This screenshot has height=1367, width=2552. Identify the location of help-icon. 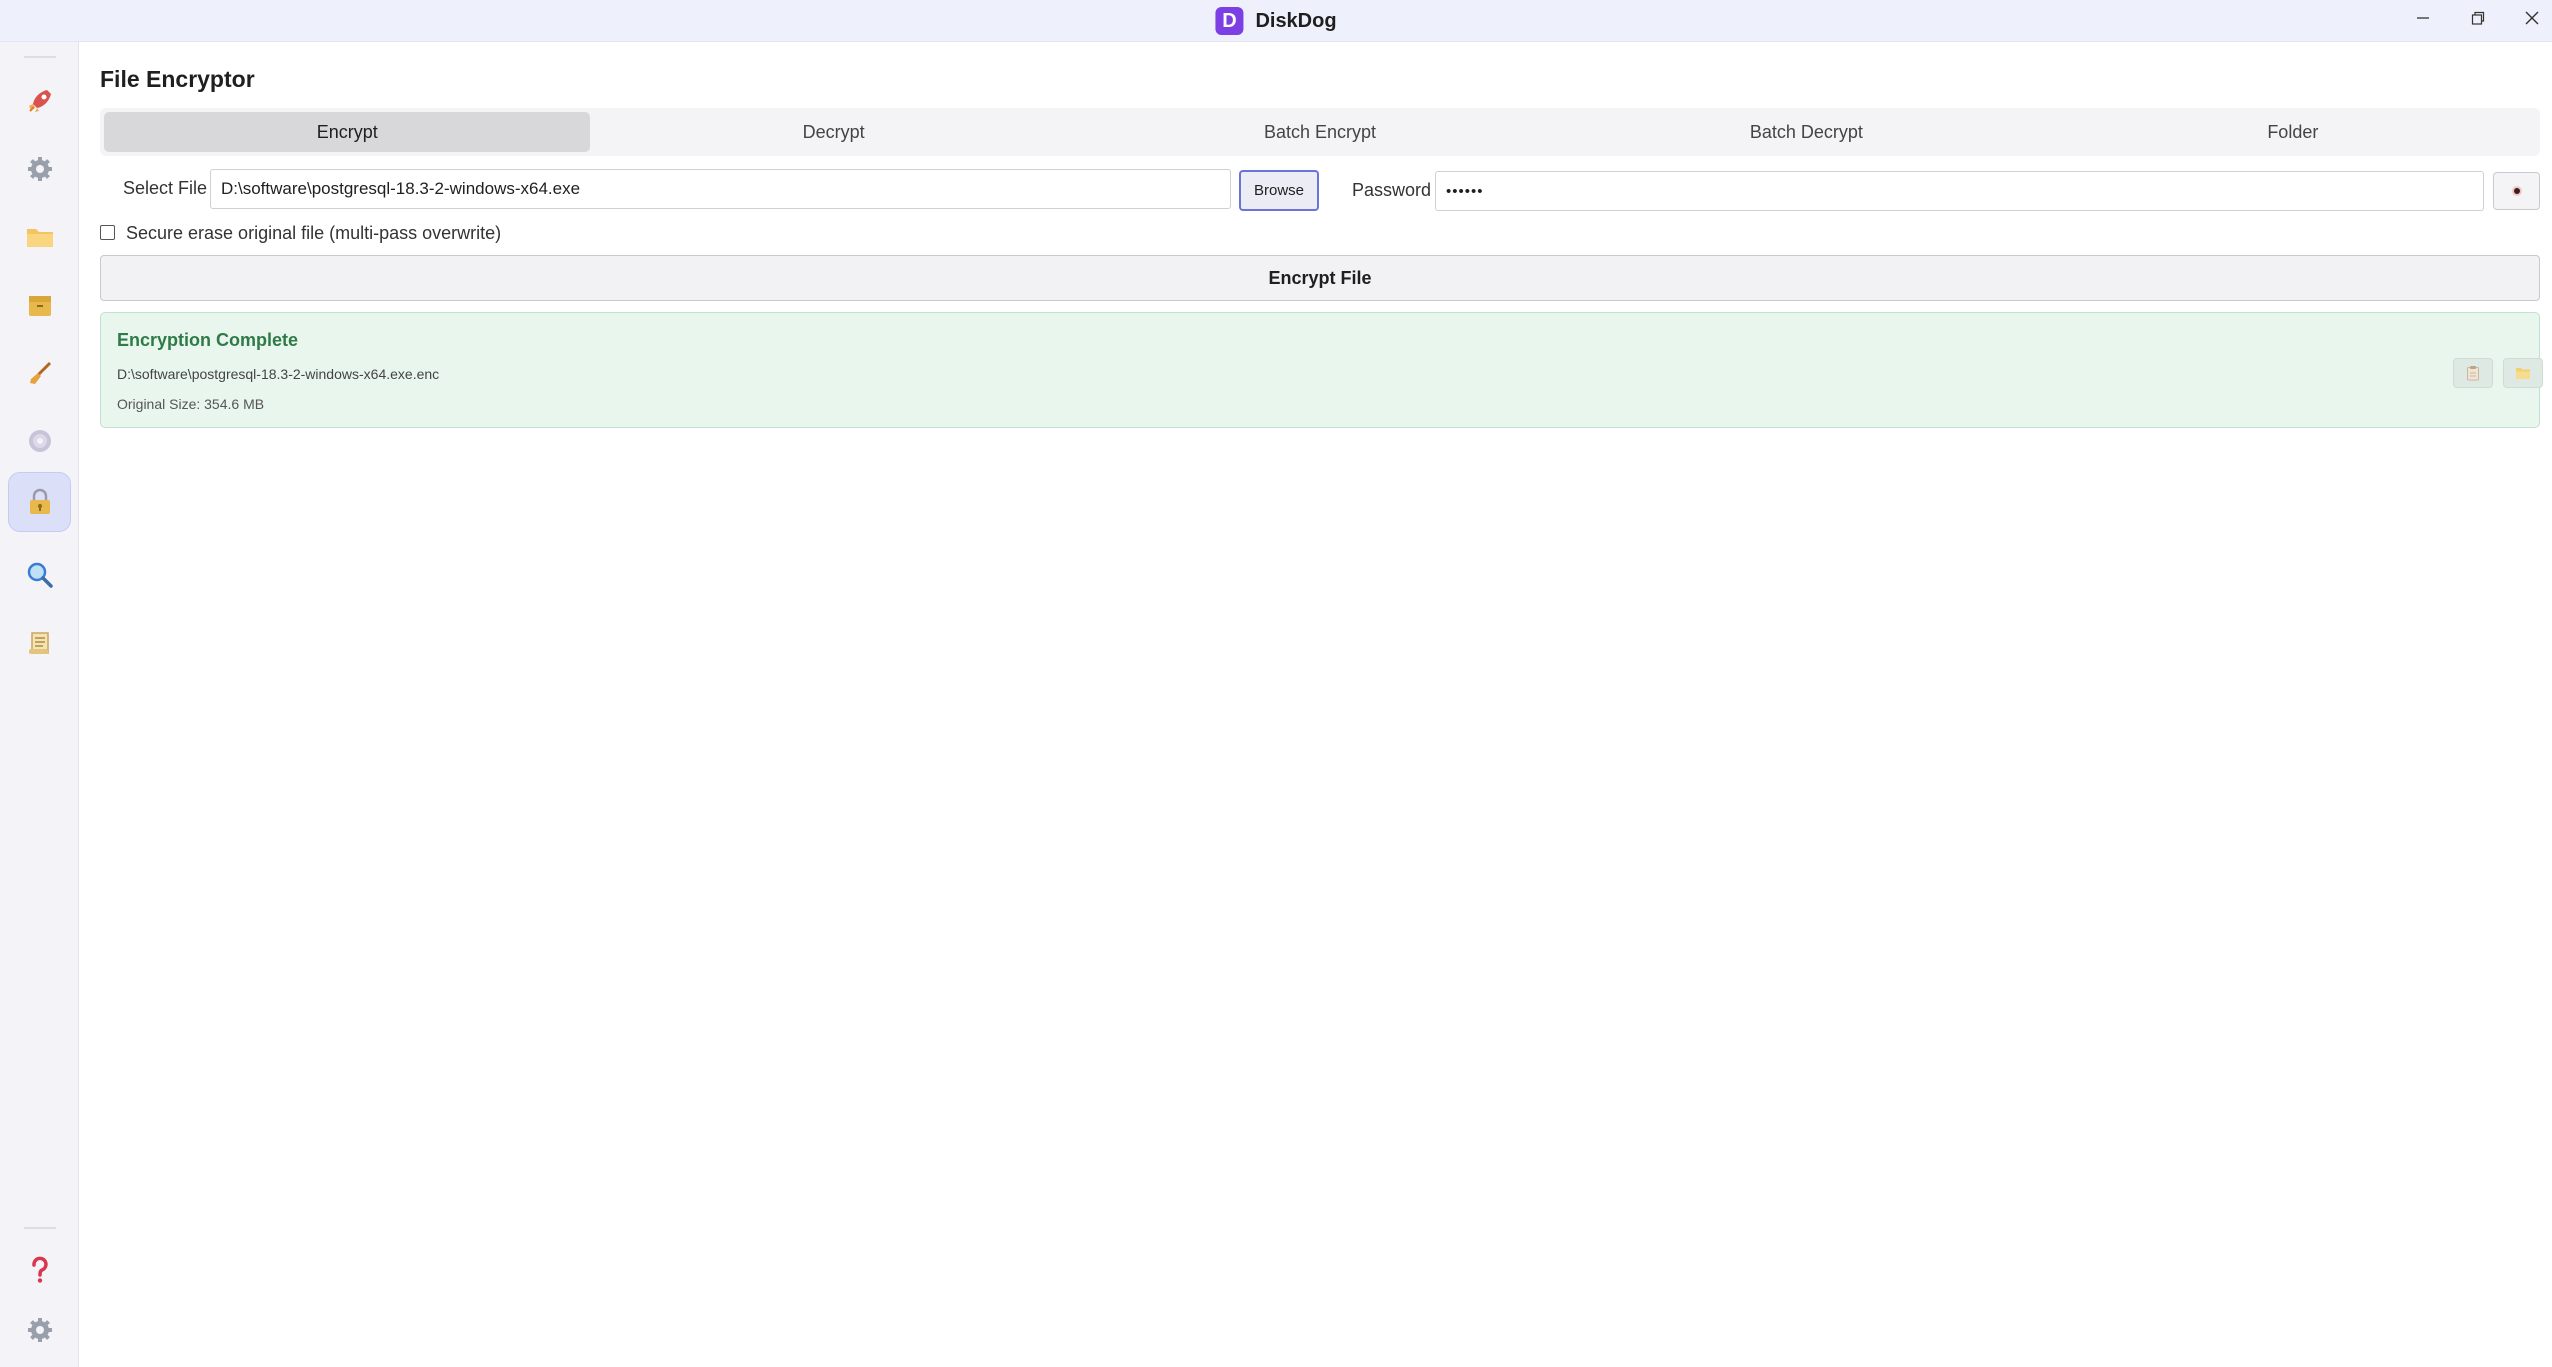
(39, 1269).